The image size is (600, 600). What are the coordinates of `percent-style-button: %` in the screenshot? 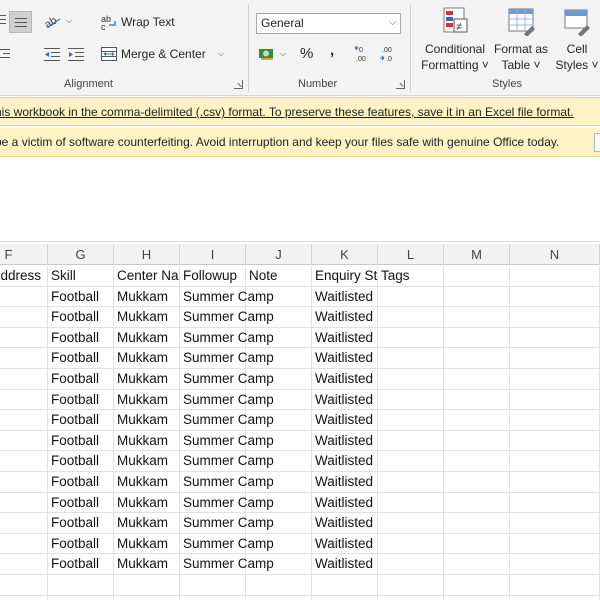 It's located at (306, 53).